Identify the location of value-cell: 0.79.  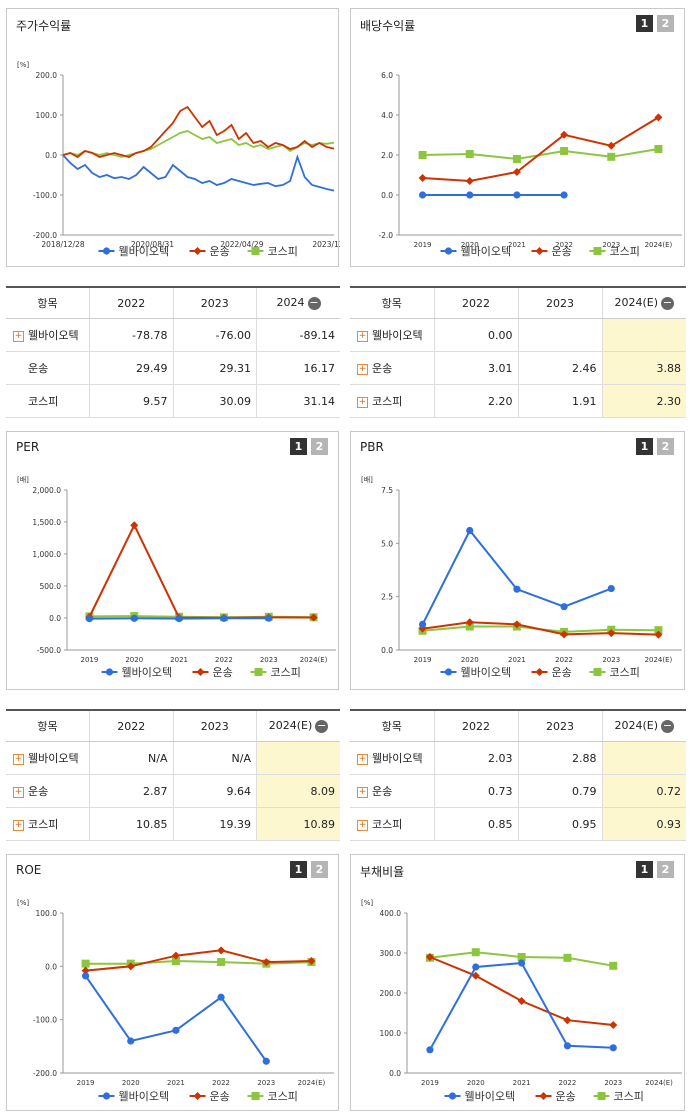
(559, 791).